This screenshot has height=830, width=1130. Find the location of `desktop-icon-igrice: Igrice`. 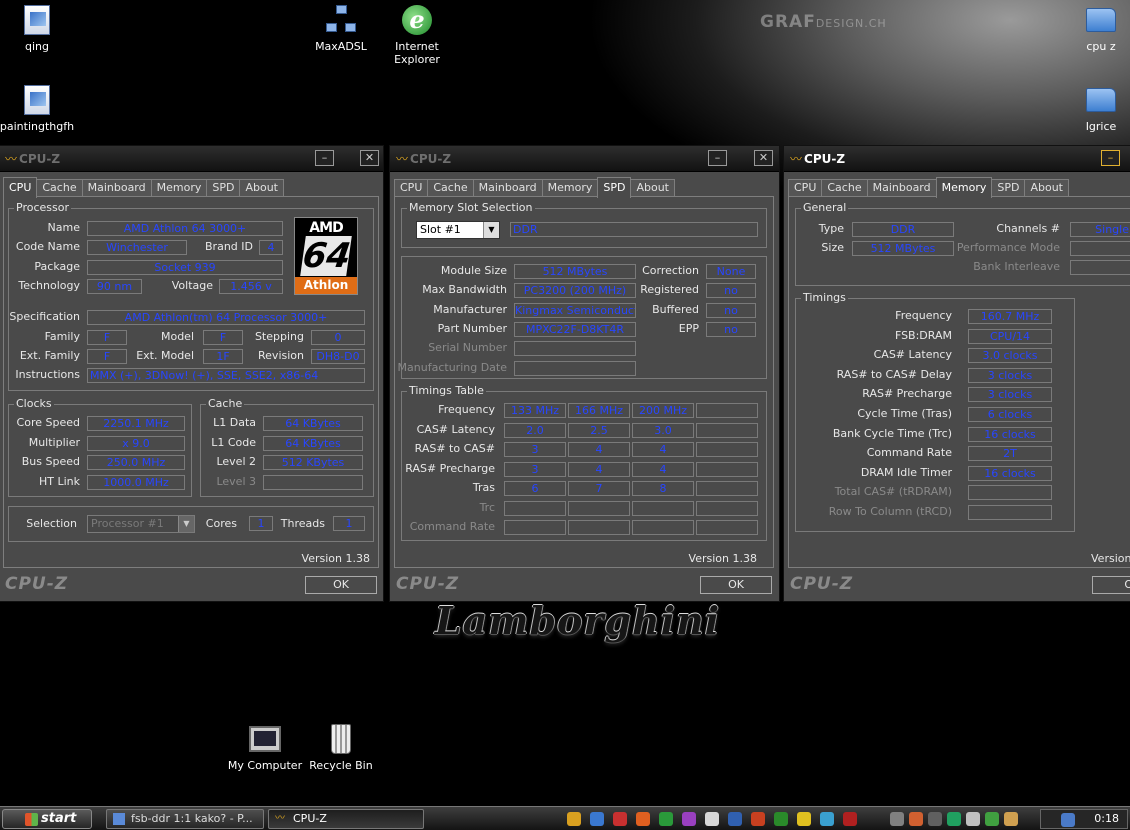

desktop-icon-igrice: Igrice is located at coordinates (1093, 108).